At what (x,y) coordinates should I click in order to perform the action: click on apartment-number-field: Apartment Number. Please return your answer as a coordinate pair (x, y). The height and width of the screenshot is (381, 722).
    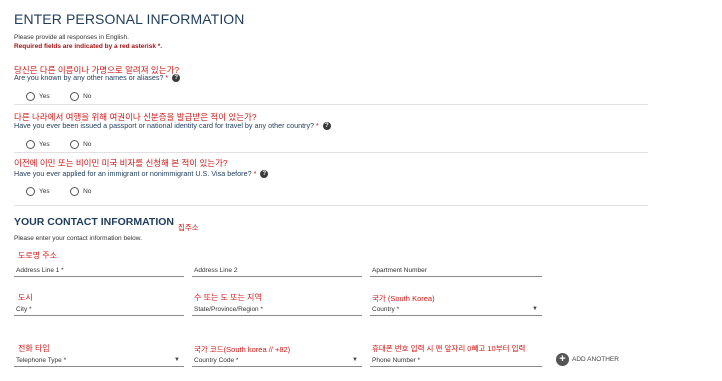
    Looking at the image, I should click on (456, 269).